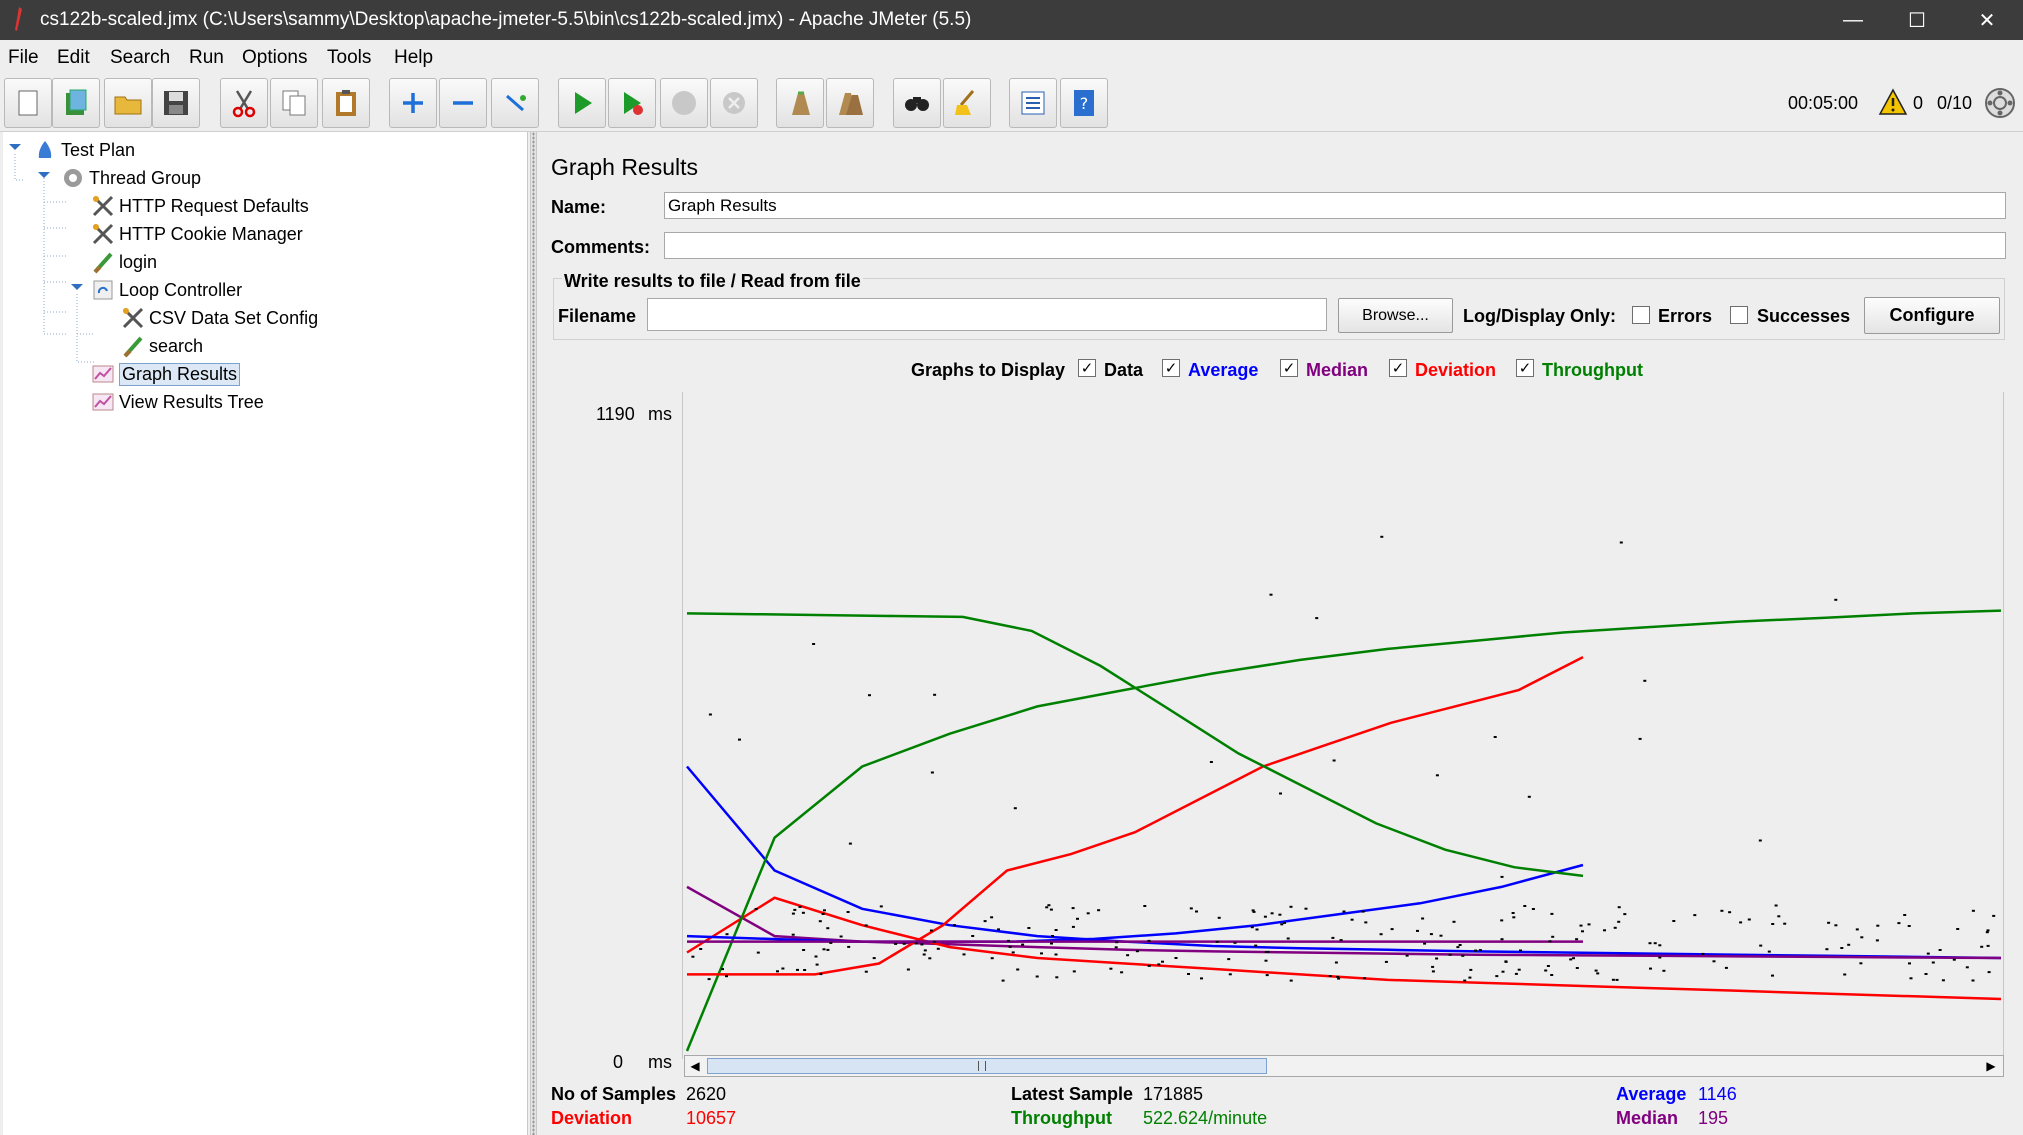  I want to click on toolbar: ? 00:05:00 0 0/10, so click(1011, 104).